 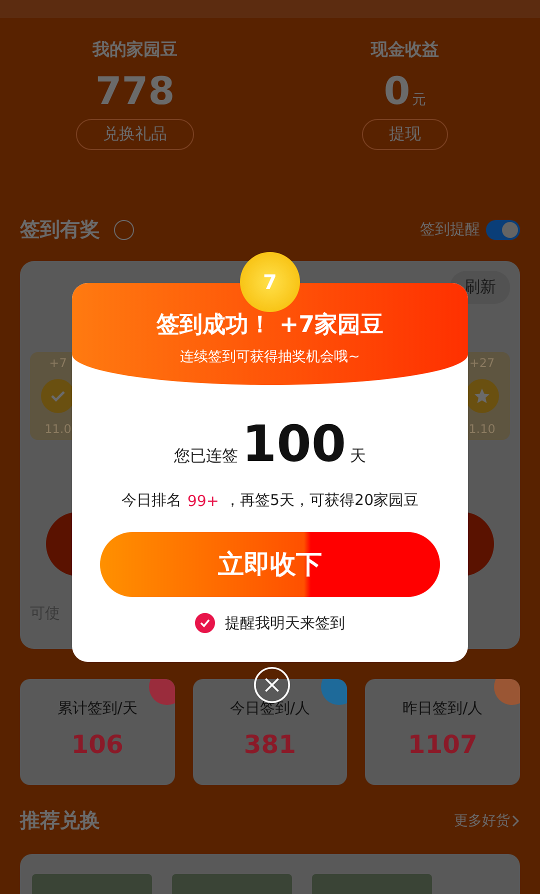 I want to click on check-coin-icon, so click(x=58, y=395).